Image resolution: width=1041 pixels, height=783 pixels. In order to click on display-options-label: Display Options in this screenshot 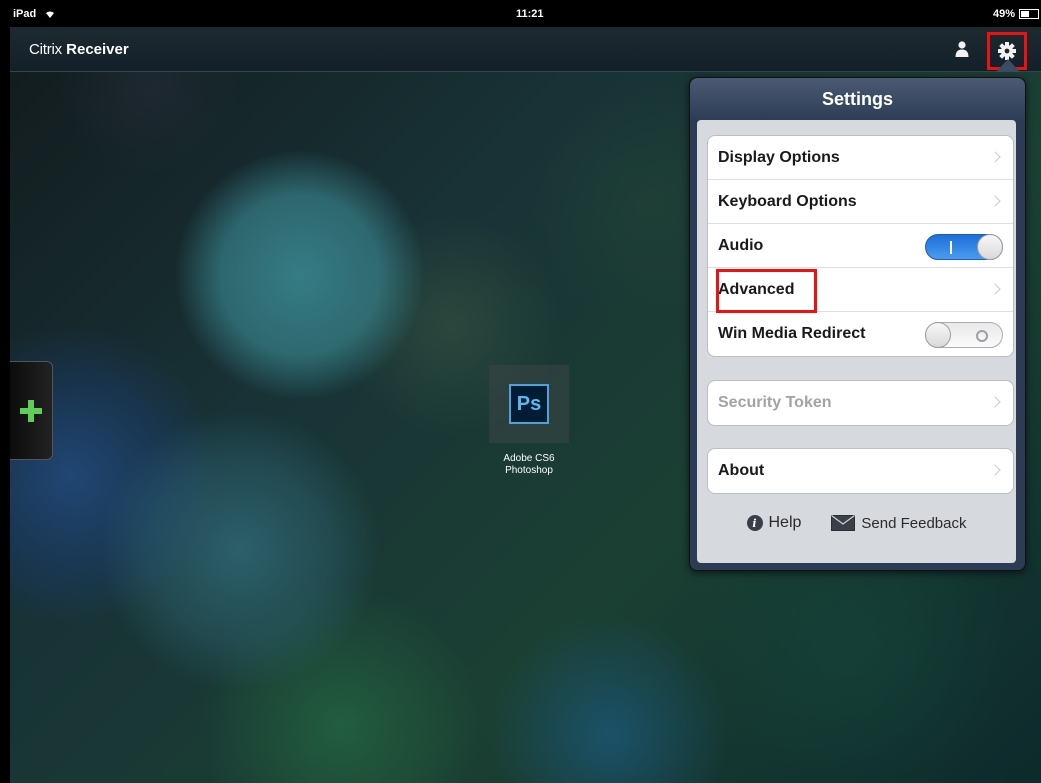, I will do `click(779, 157)`.